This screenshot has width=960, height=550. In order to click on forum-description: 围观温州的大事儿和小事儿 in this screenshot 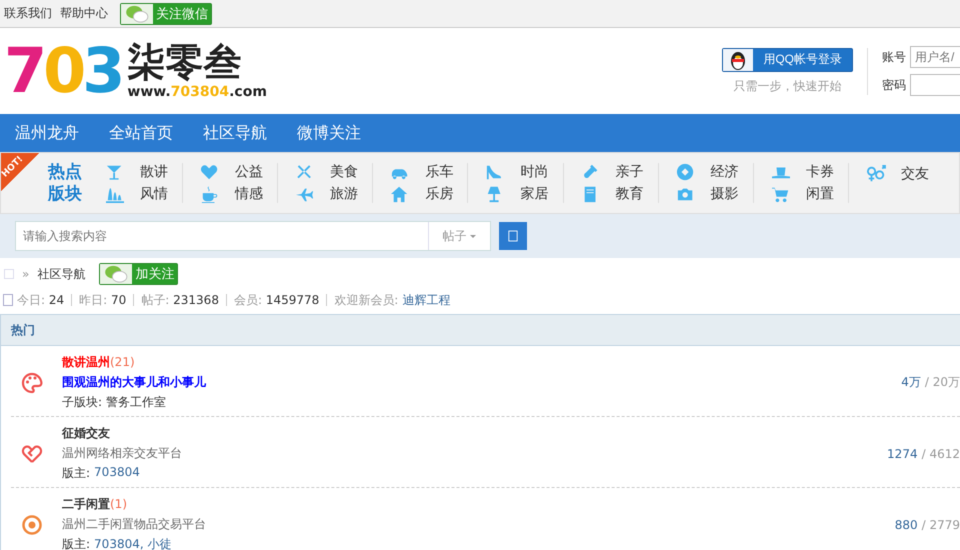, I will do `click(134, 382)`.